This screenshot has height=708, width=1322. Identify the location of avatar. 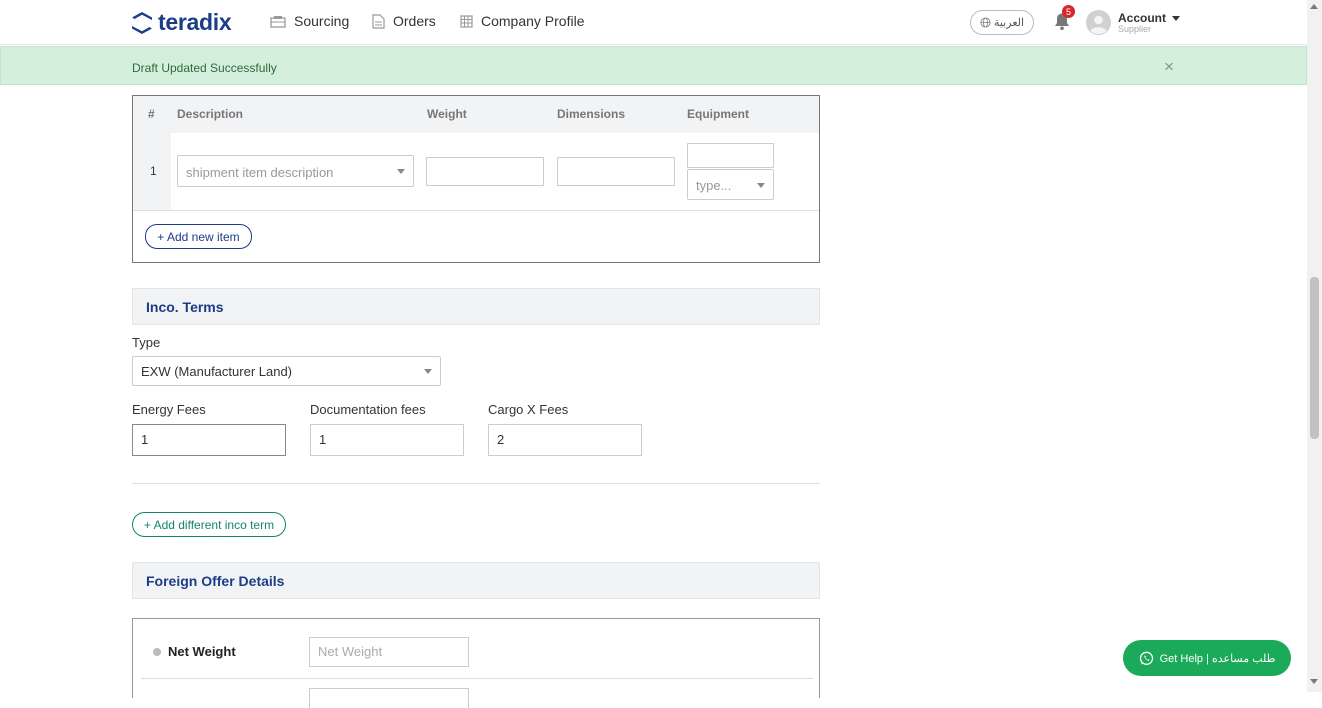
(1098, 22).